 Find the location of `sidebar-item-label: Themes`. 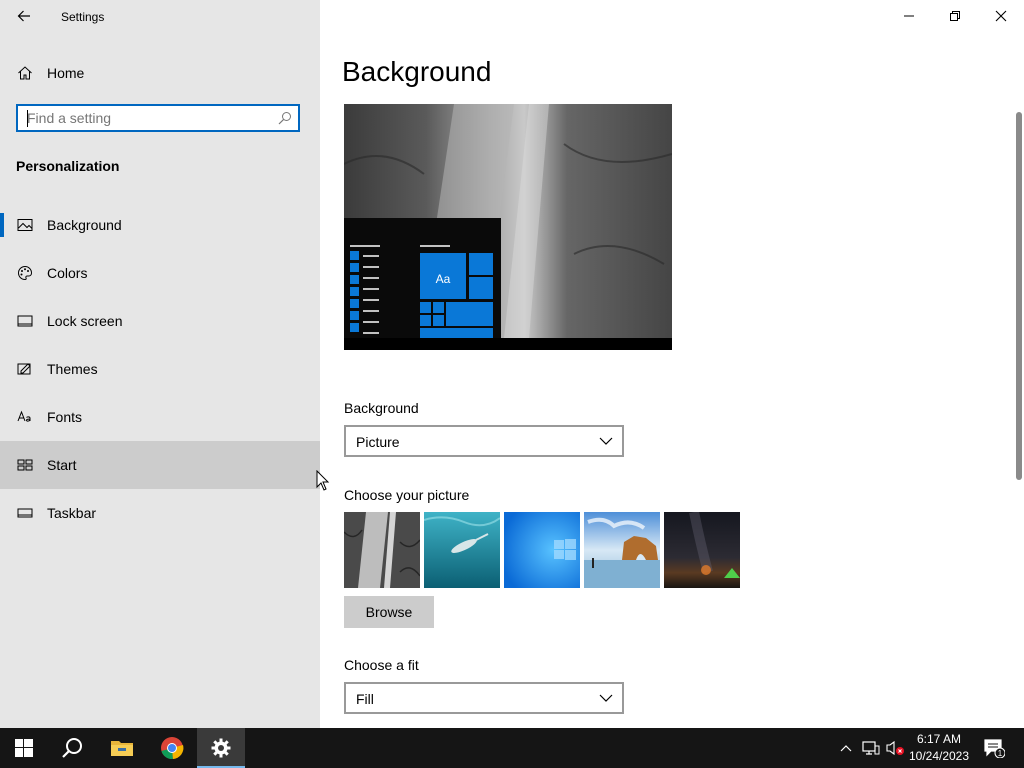

sidebar-item-label: Themes is located at coordinates (72, 369).